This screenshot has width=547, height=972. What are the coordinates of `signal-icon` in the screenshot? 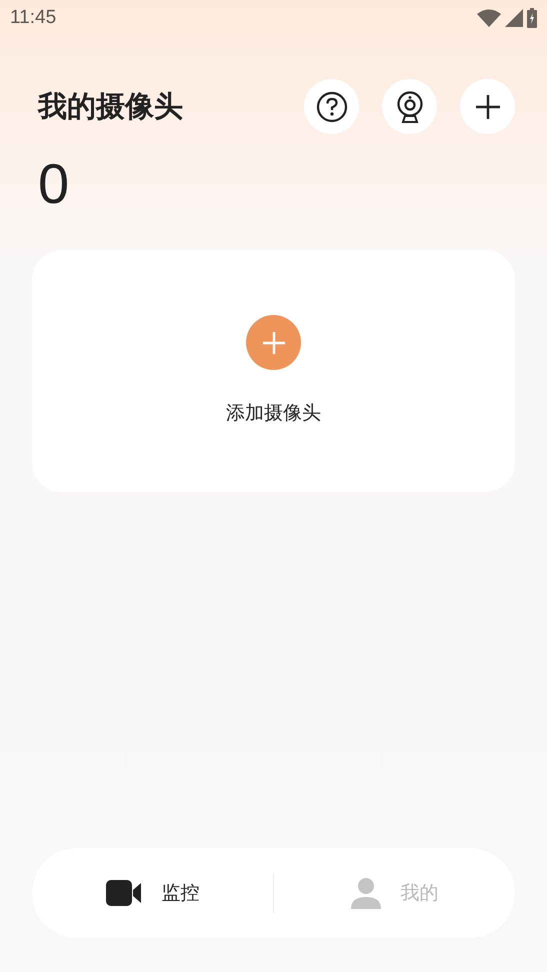 It's located at (514, 18).